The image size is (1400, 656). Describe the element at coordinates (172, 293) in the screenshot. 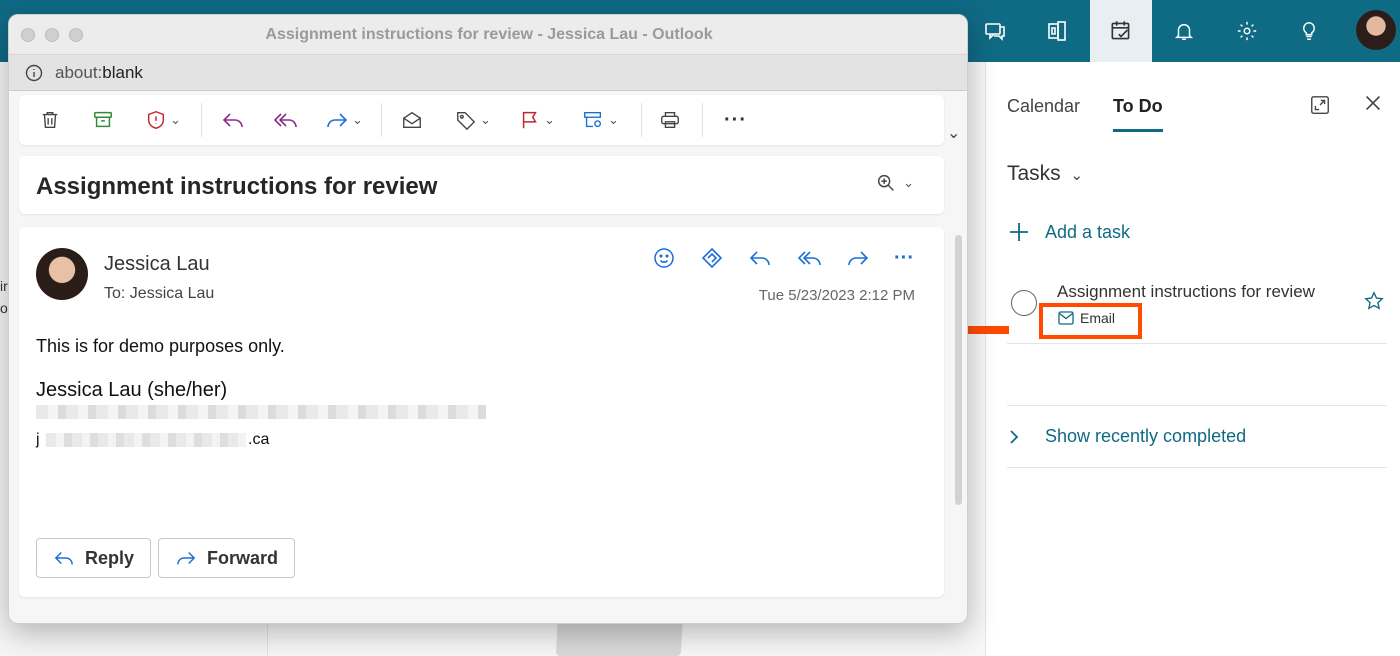

I see `recipient-name: Jessica Lau` at that location.